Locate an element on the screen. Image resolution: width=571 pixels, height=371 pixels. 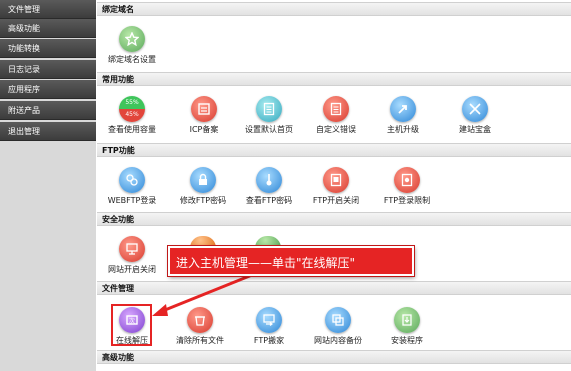
tool-icp: ICP备案 is located at coordinates (204, 116).